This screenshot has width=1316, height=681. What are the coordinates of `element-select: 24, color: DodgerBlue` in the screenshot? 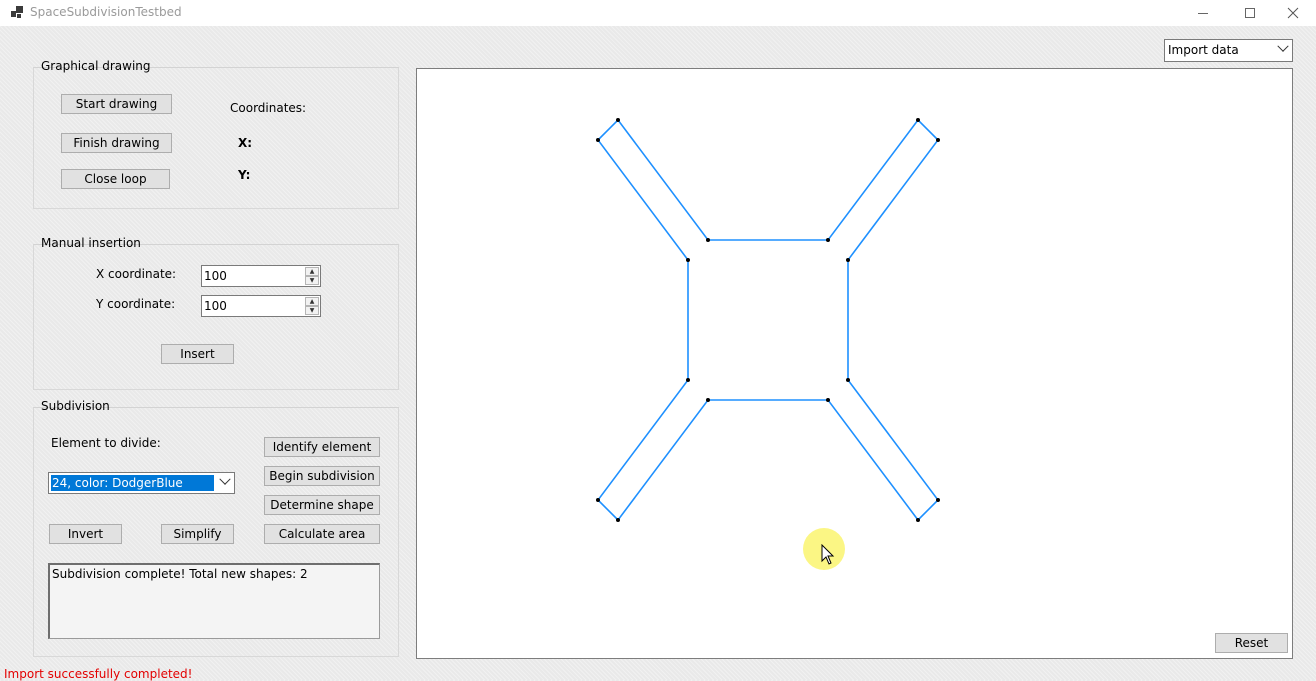 It's located at (141, 483).